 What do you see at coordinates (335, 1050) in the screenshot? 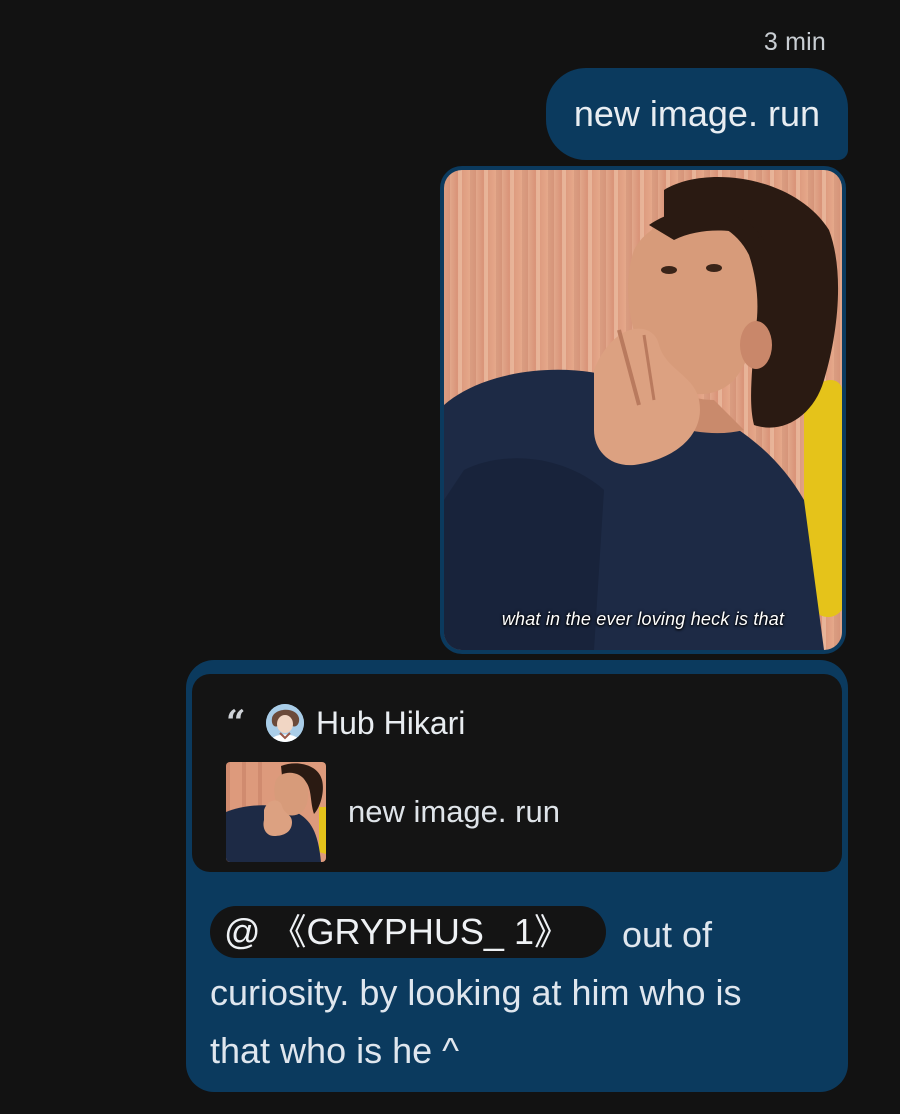
I see `reply-text-line-3: that who is he ^` at bounding box center [335, 1050].